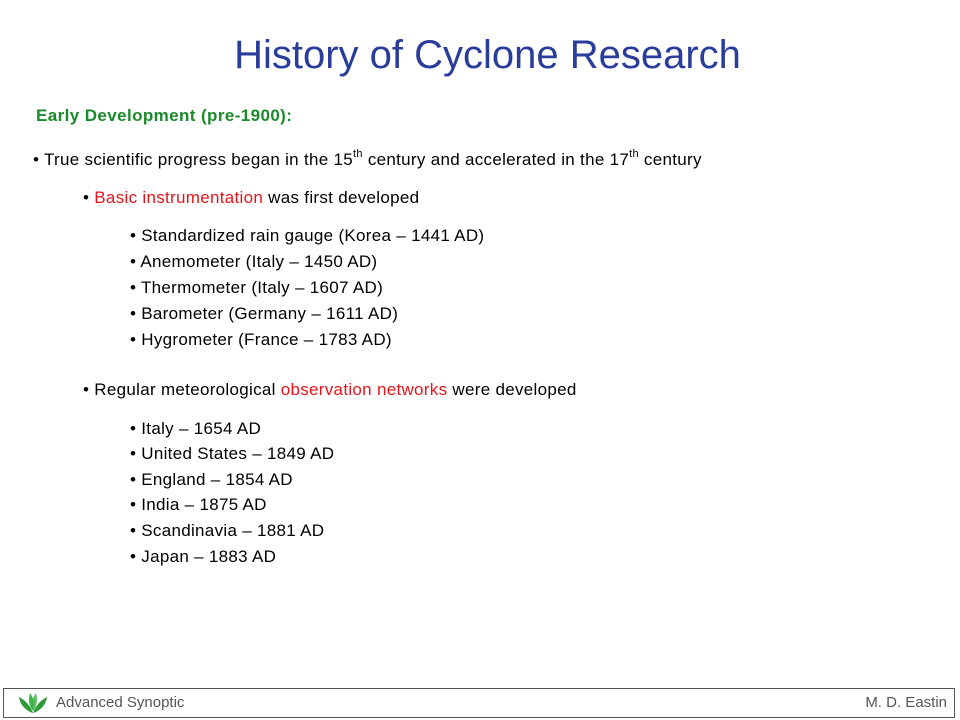  I want to click on section-heading: Early Development (pre-1900):, so click(164, 115).